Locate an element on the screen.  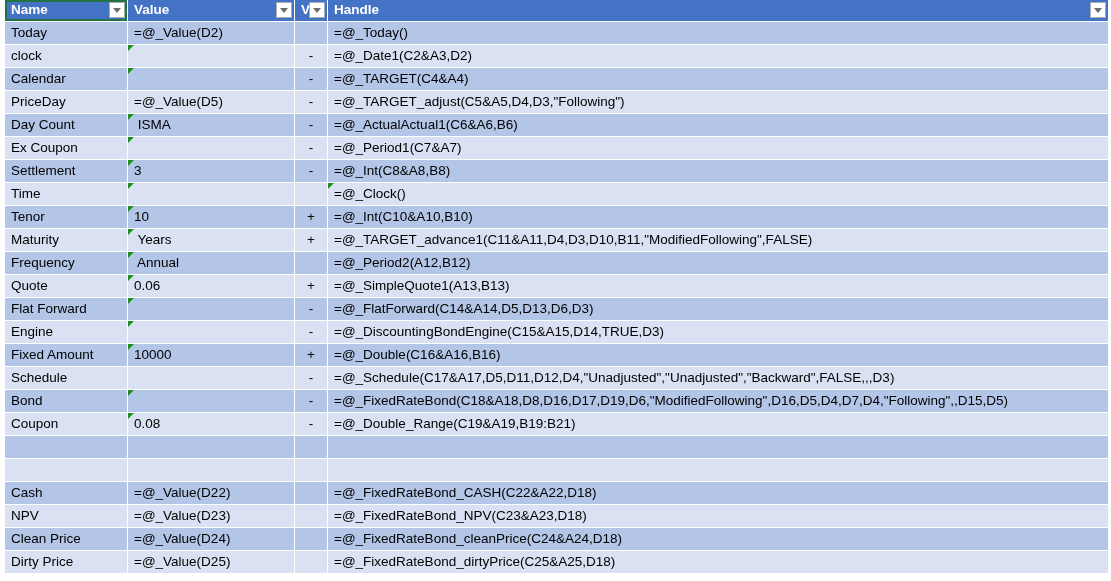
table-cell: =@_FixedRateBond(C18&A18,D8,D16,D17,D19,D6,"ModifiedFollowing",D16,D5,D4,D7,D4,"Following",,D15,D5) is located at coordinates (718, 401).